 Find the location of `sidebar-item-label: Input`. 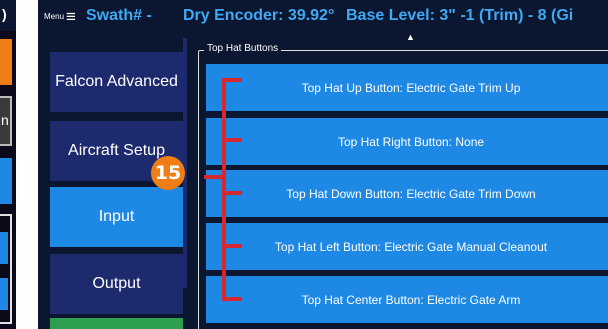

sidebar-item-label: Input is located at coordinates (116, 216).